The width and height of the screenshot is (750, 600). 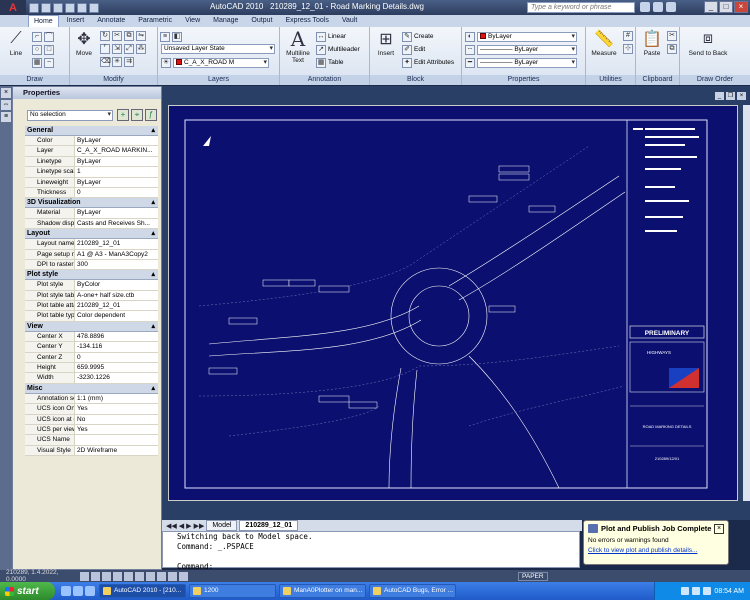 I want to click on paper-model-toggle: PAPER, so click(x=533, y=576).